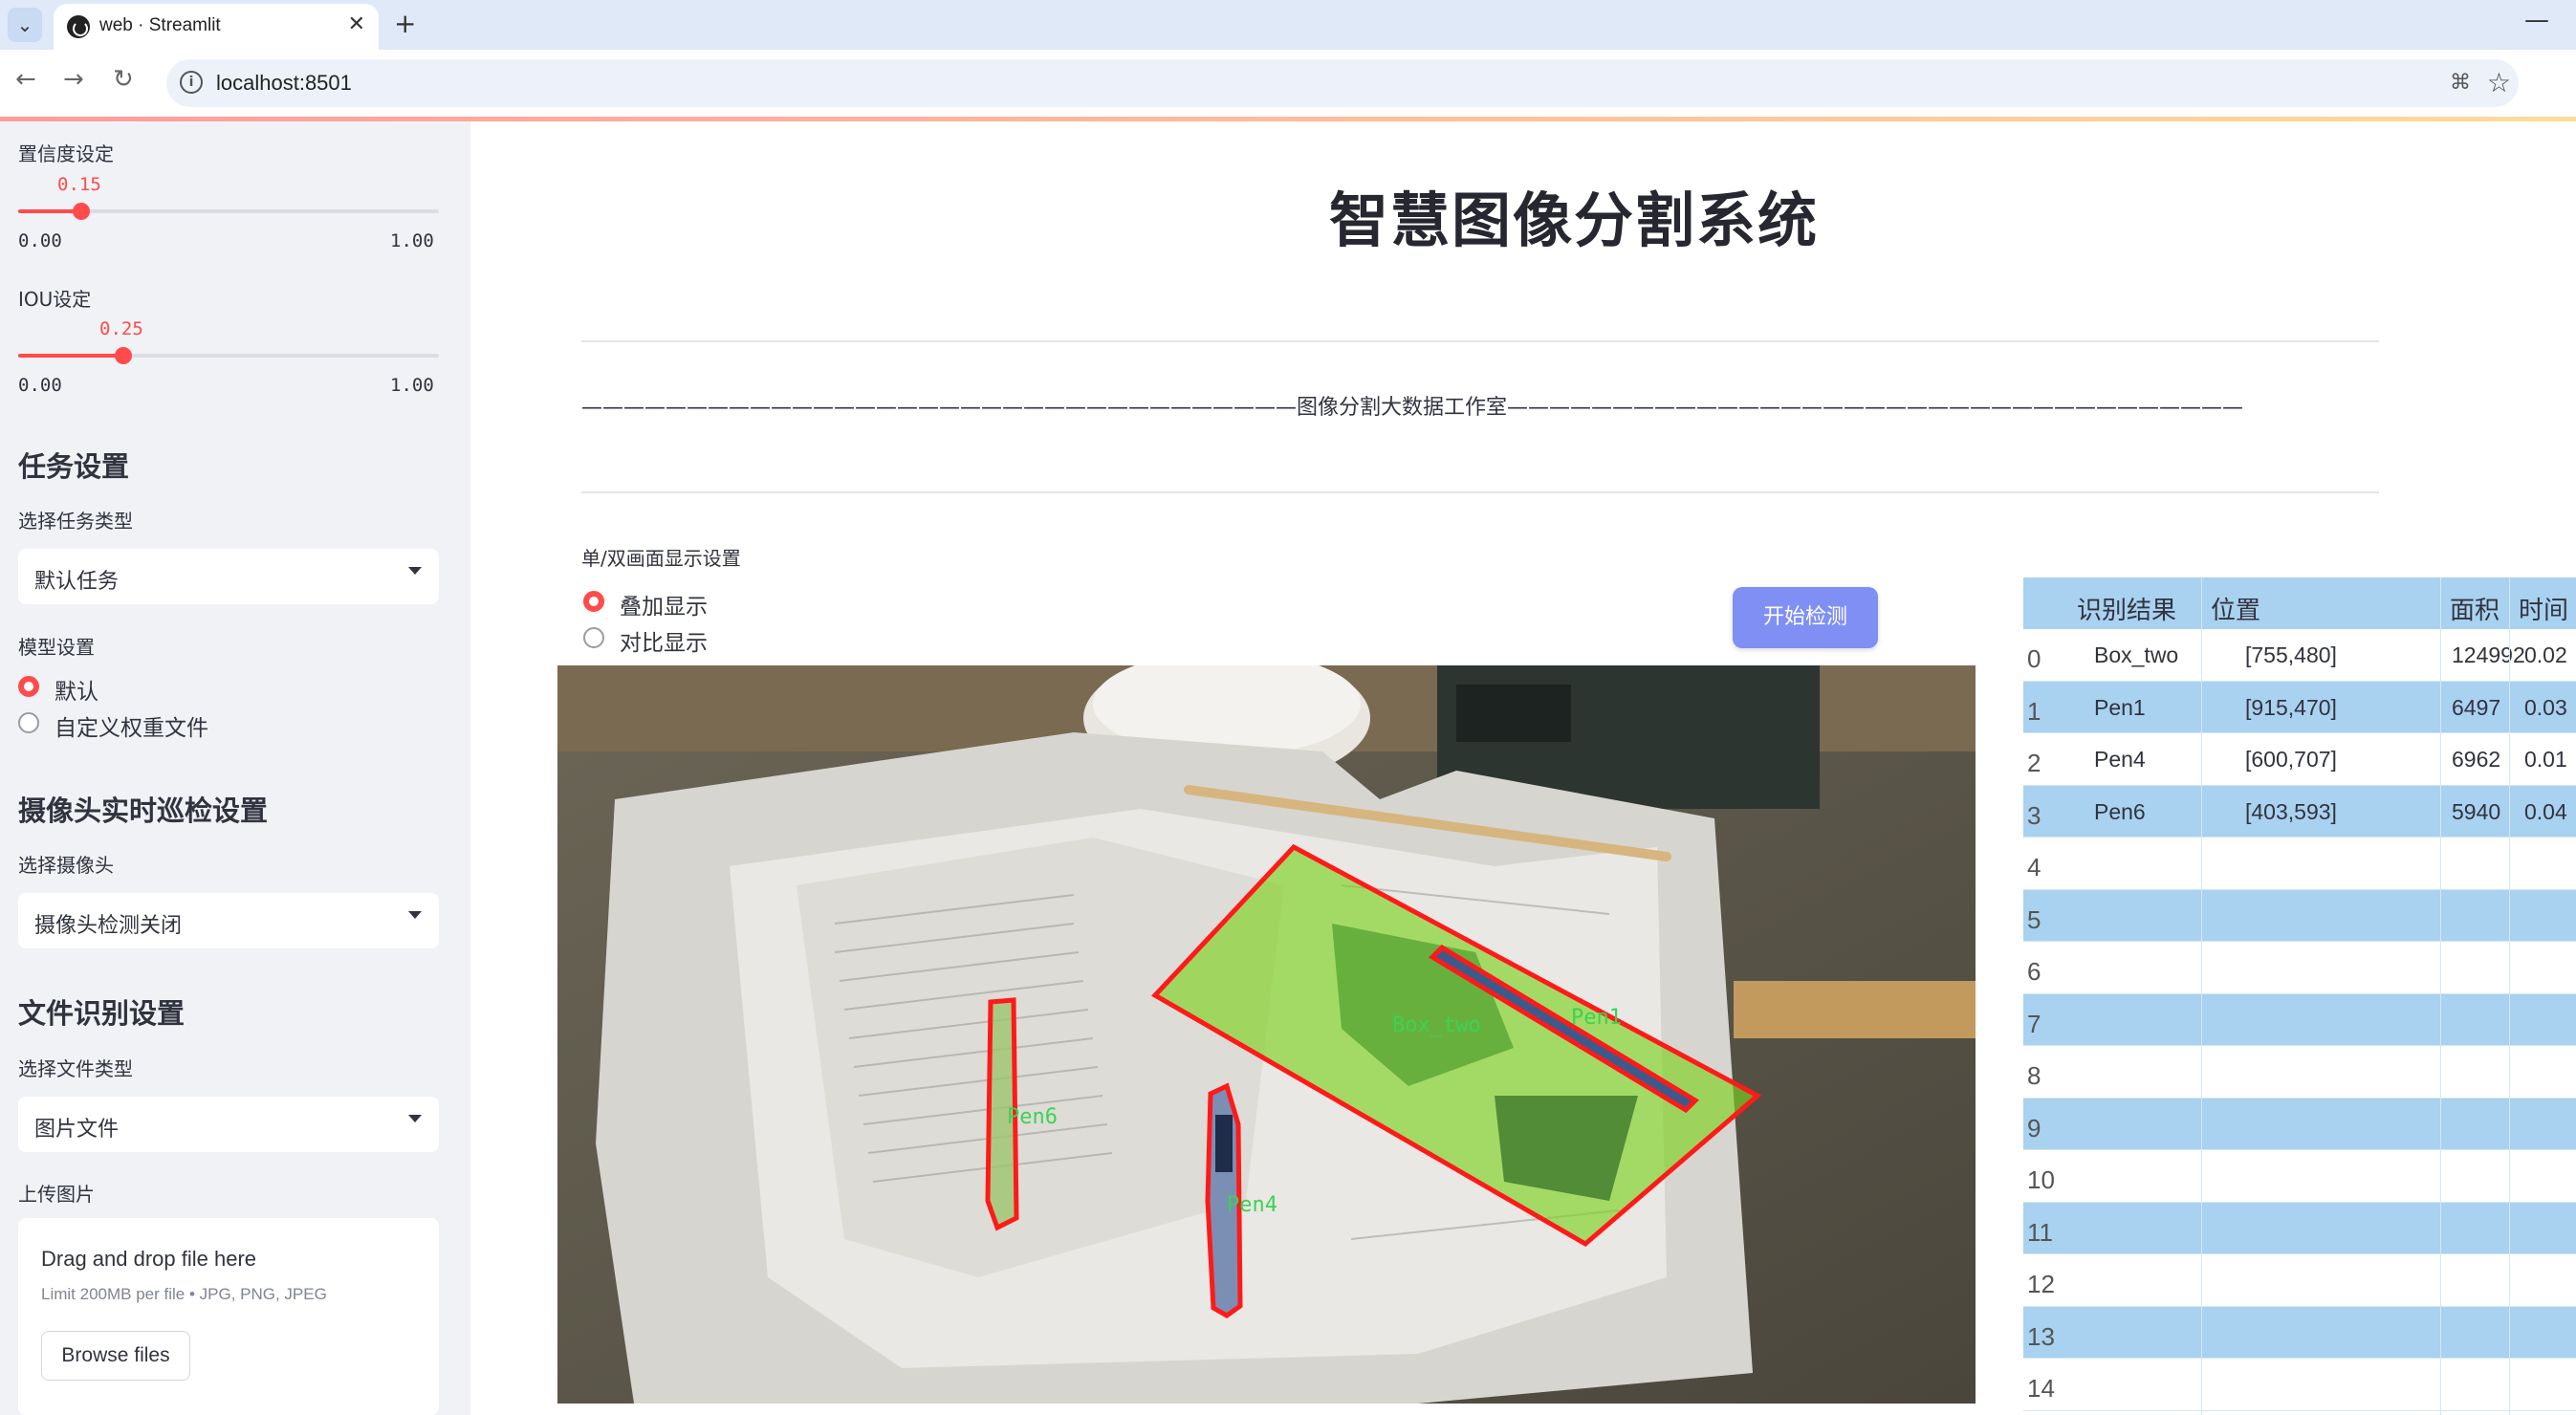  I want to click on column-header-position: 位置, so click(2235, 609).